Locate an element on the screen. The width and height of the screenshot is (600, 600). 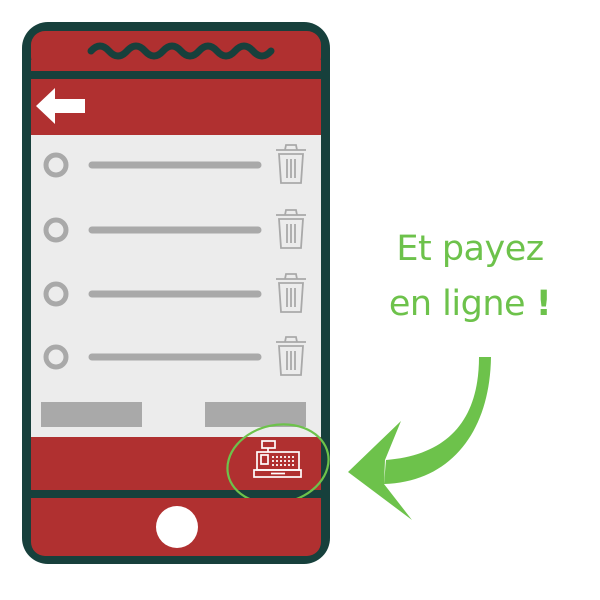
home-button is located at coordinates (177, 527).